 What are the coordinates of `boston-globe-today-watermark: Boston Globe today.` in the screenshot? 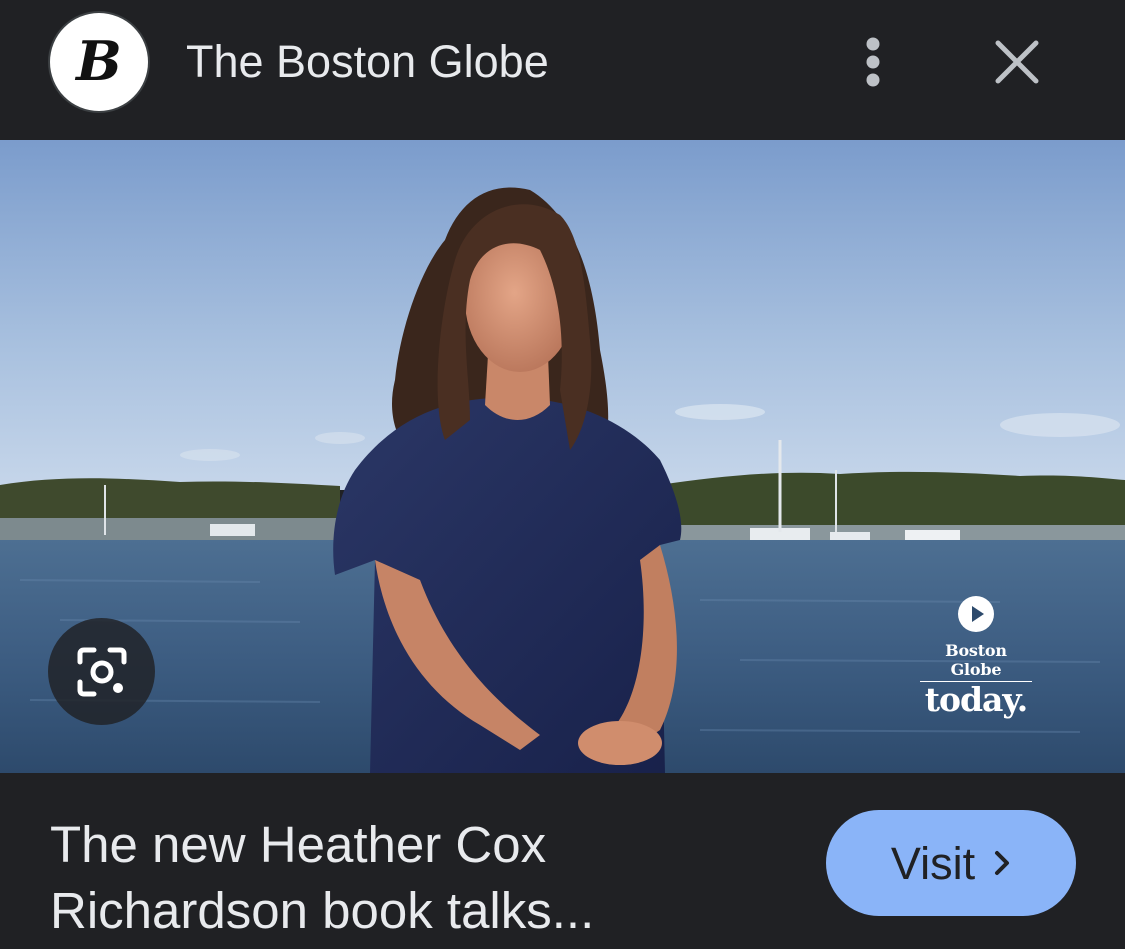 It's located at (976, 656).